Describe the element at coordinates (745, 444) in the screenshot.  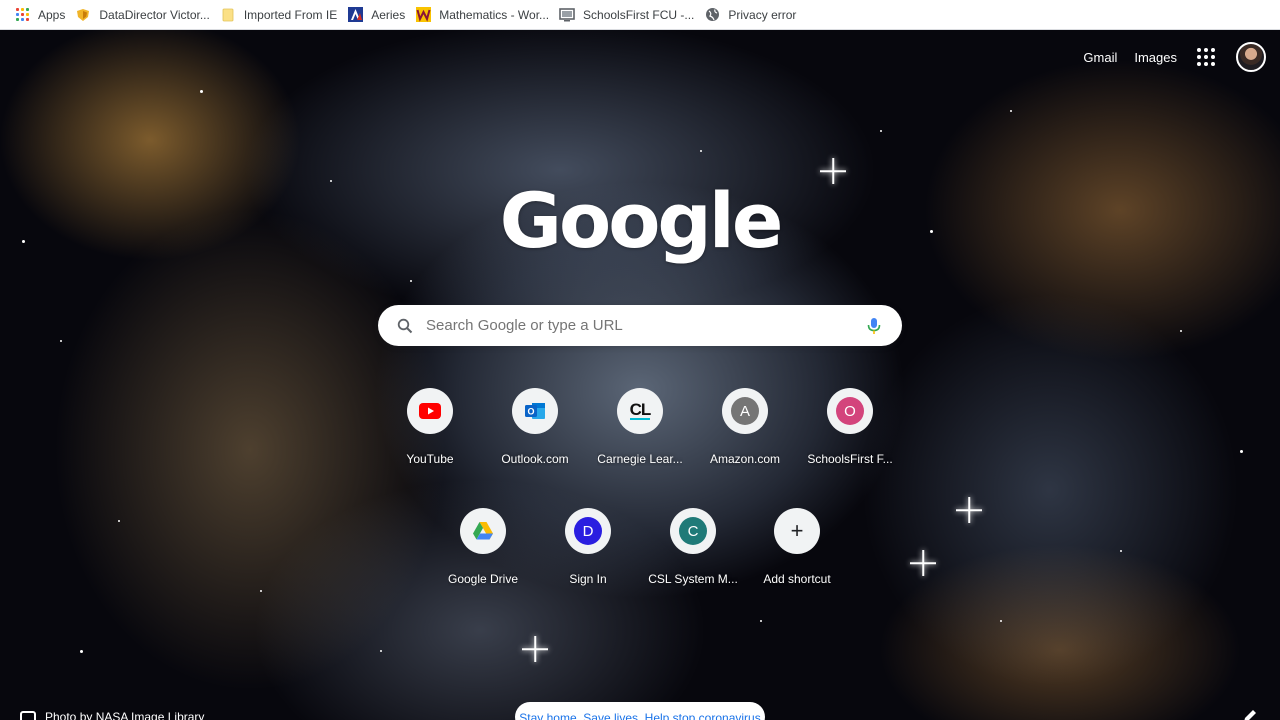
I see `shortcut-amazon: A Amazon.com` at that location.